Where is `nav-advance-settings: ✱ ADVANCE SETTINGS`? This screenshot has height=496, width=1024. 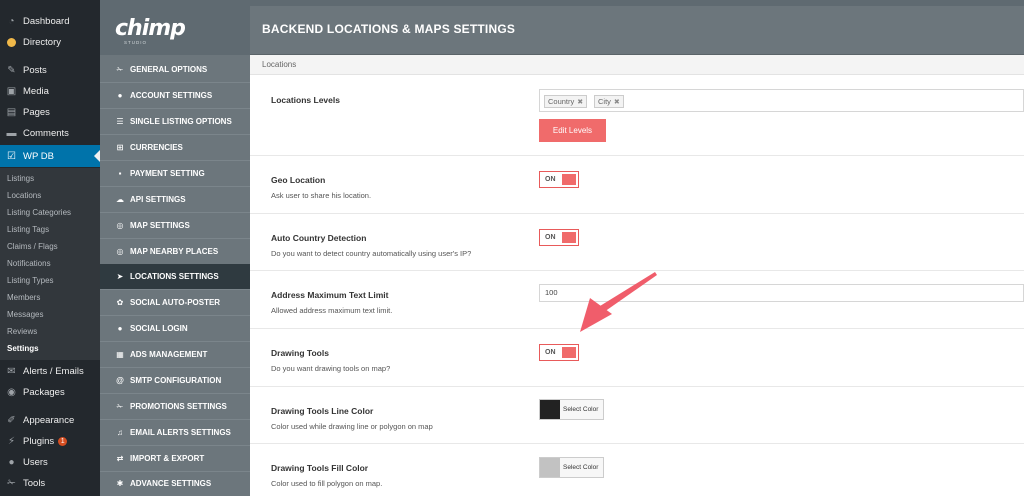 nav-advance-settings: ✱ ADVANCE SETTINGS is located at coordinates (175, 483).